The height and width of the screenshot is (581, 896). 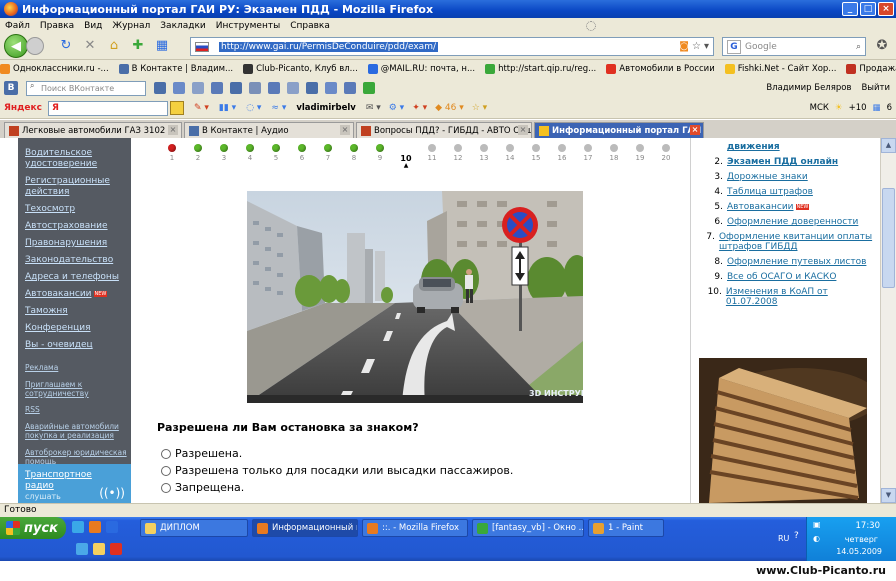 I want to click on yandex-search-button, so click(x=176, y=108).